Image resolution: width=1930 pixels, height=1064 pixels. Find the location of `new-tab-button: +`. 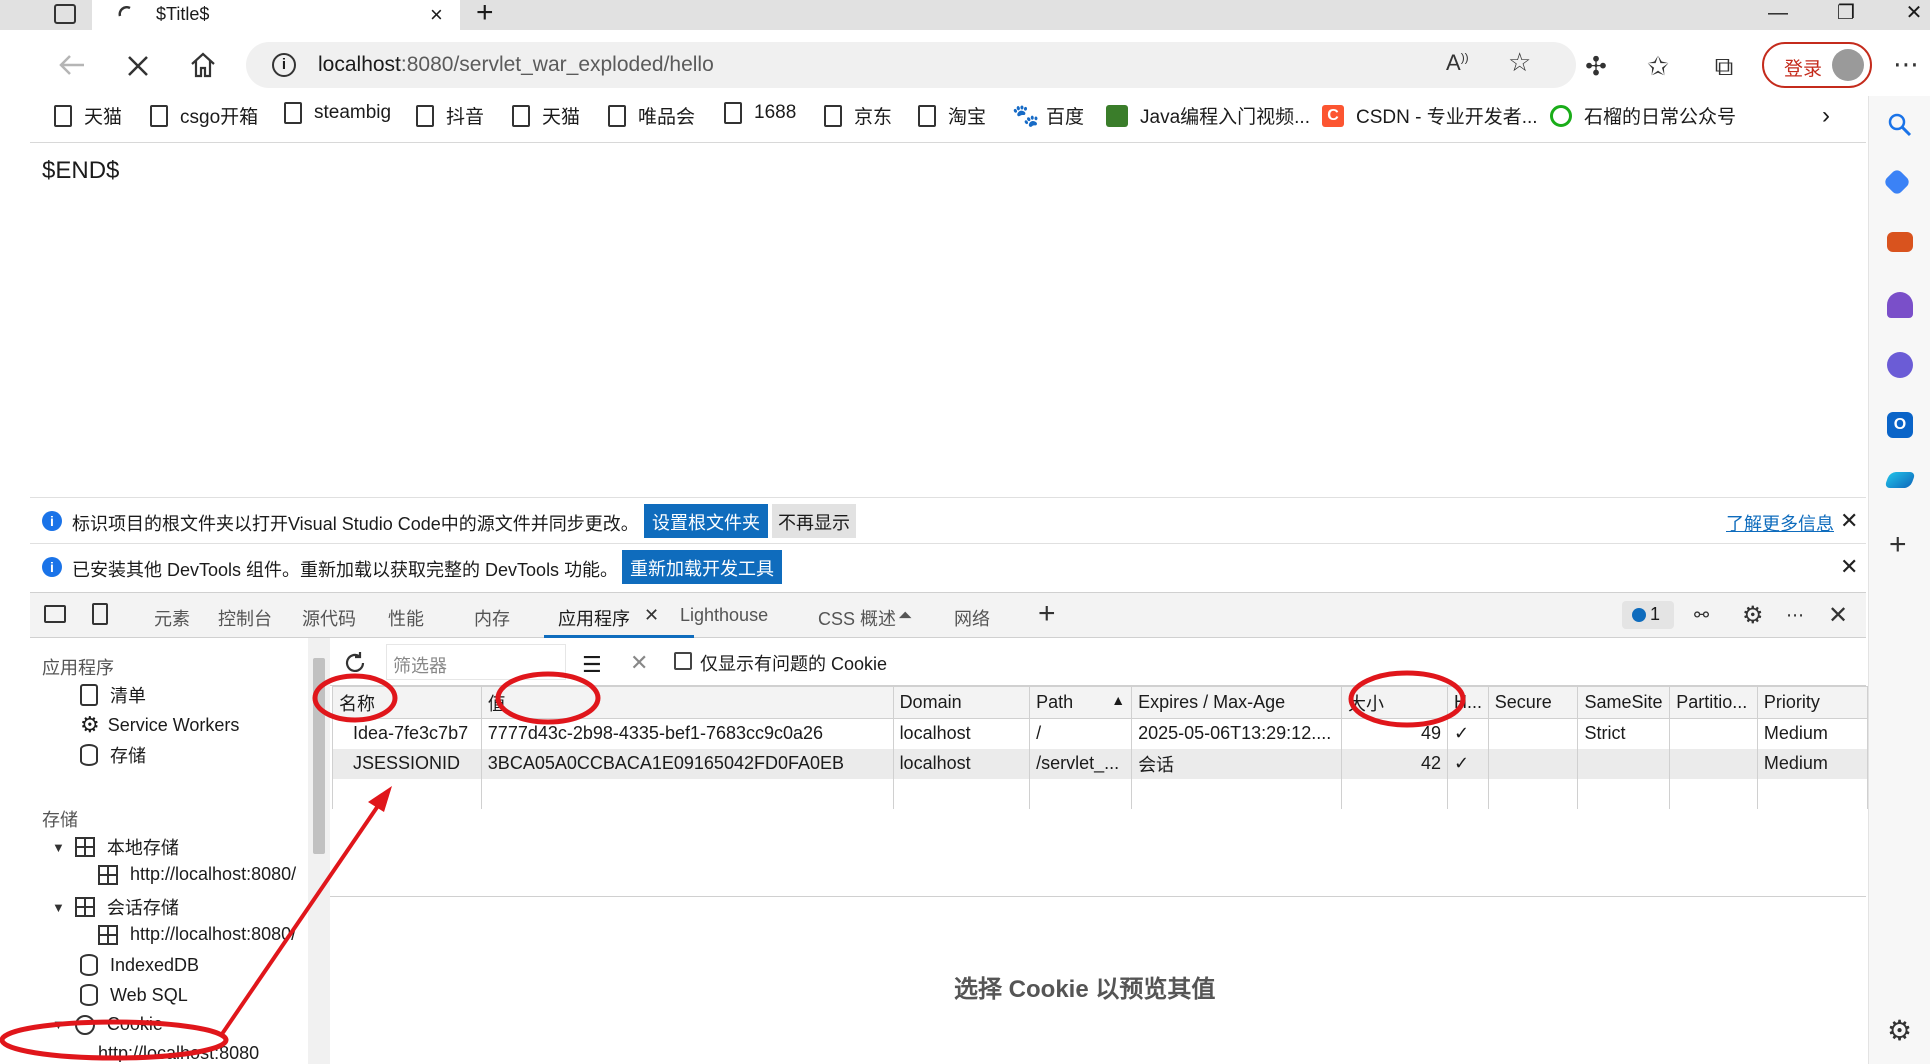

new-tab-button: + is located at coordinates (485, 15).